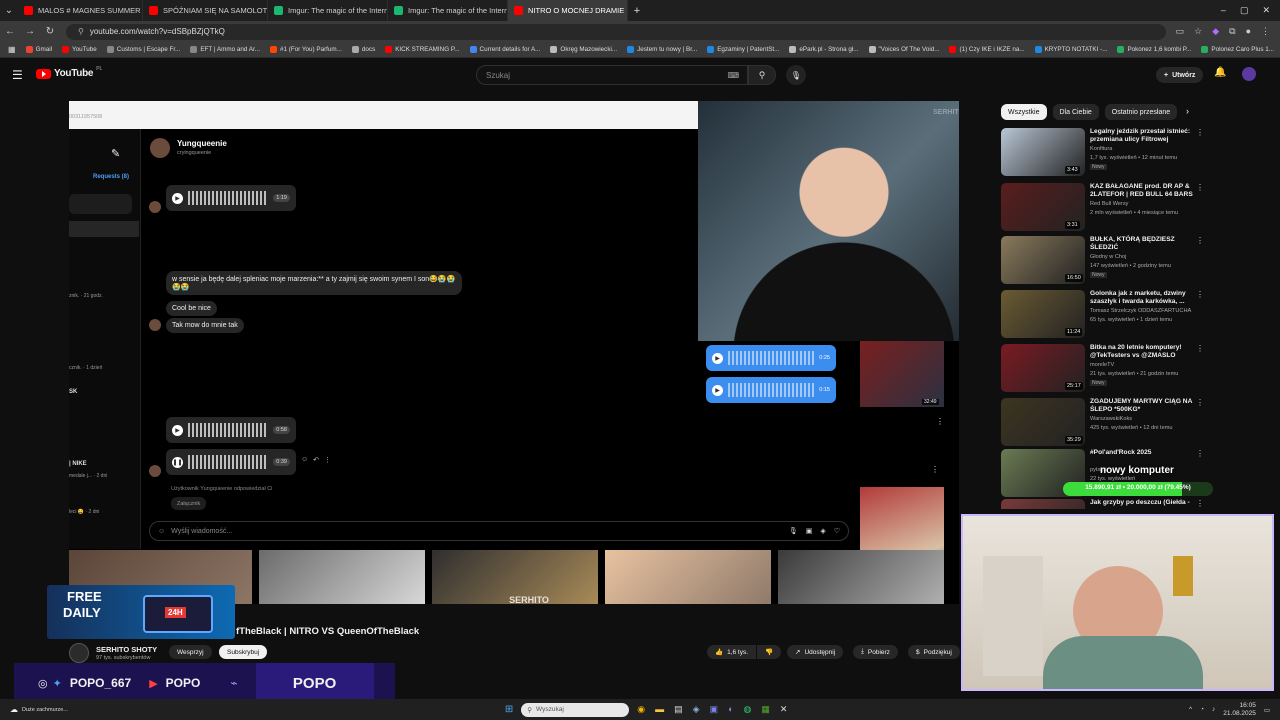 This screenshot has height=720, width=1280. Describe the element at coordinates (637, 11) in the screenshot. I see `new-tab-button: +` at that location.